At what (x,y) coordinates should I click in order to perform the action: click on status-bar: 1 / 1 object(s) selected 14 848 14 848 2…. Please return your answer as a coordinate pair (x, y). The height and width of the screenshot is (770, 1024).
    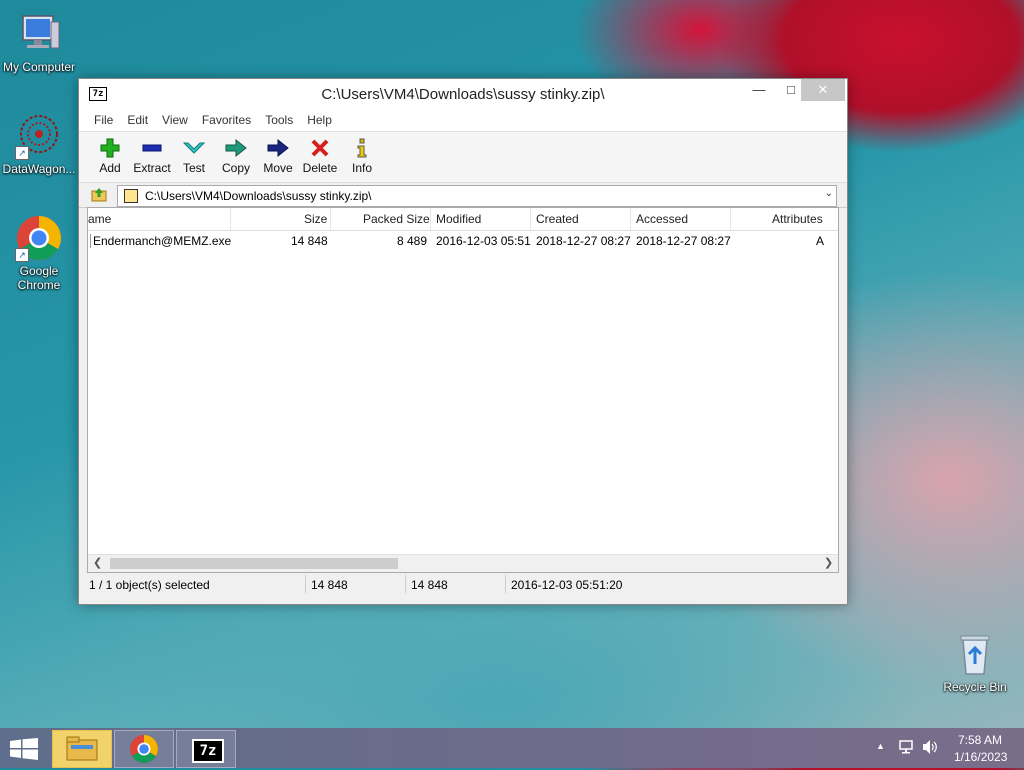
    Looking at the image, I should click on (462, 584).